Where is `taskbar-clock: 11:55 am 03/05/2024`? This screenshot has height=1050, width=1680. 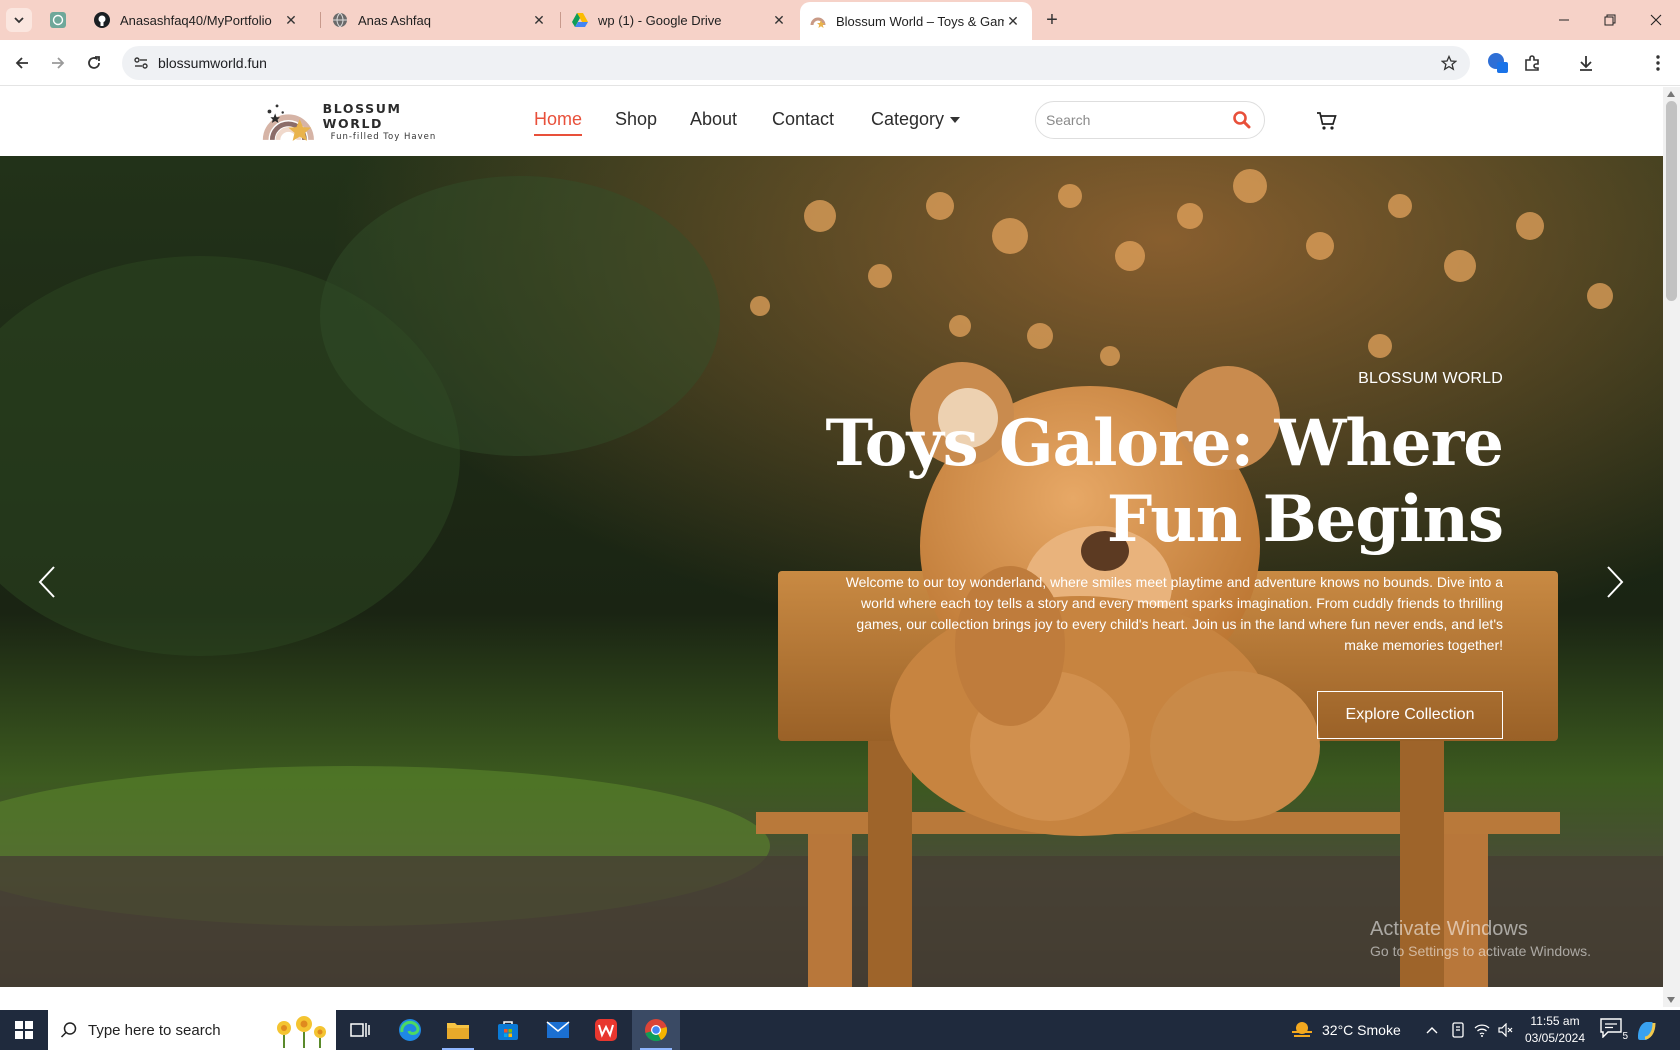
taskbar-clock: 11:55 am 03/05/2024 is located at coordinates (1555, 1030).